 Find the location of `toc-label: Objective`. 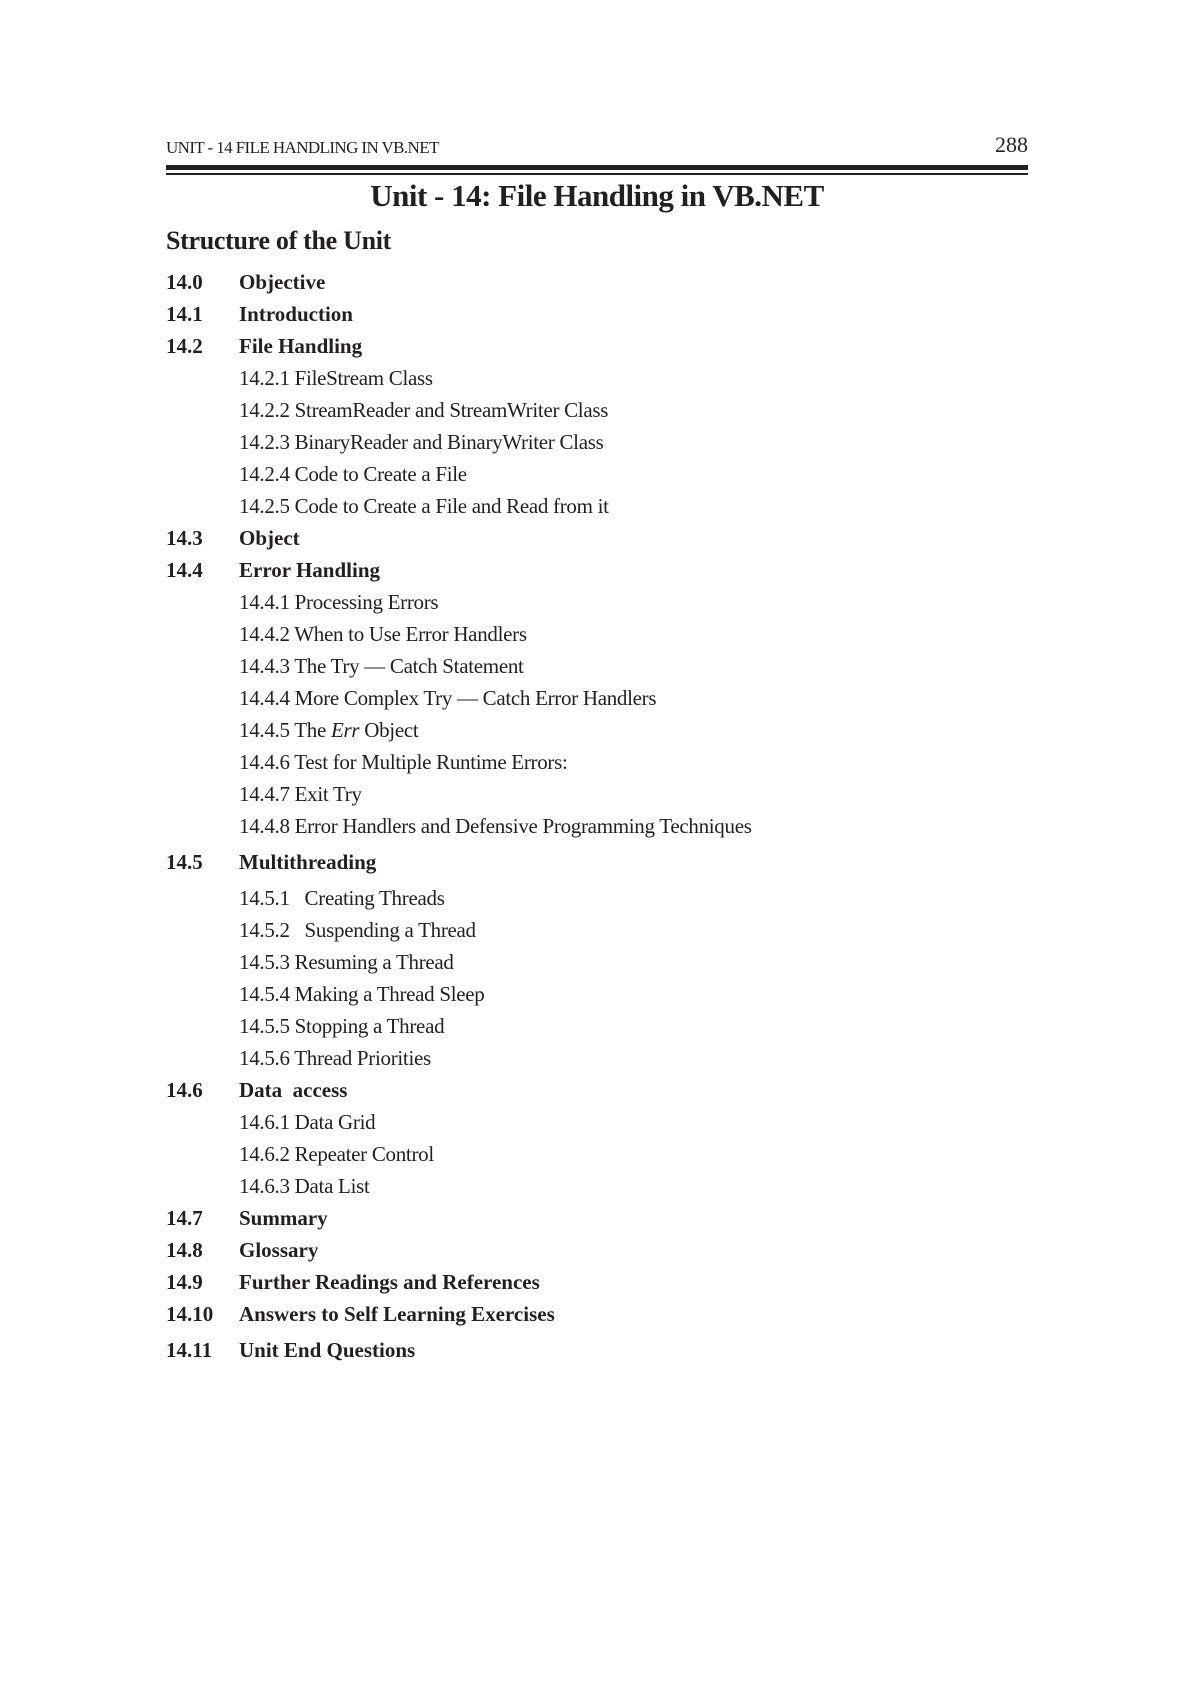

toc-label: Objective is located at coordinates (282, 282).